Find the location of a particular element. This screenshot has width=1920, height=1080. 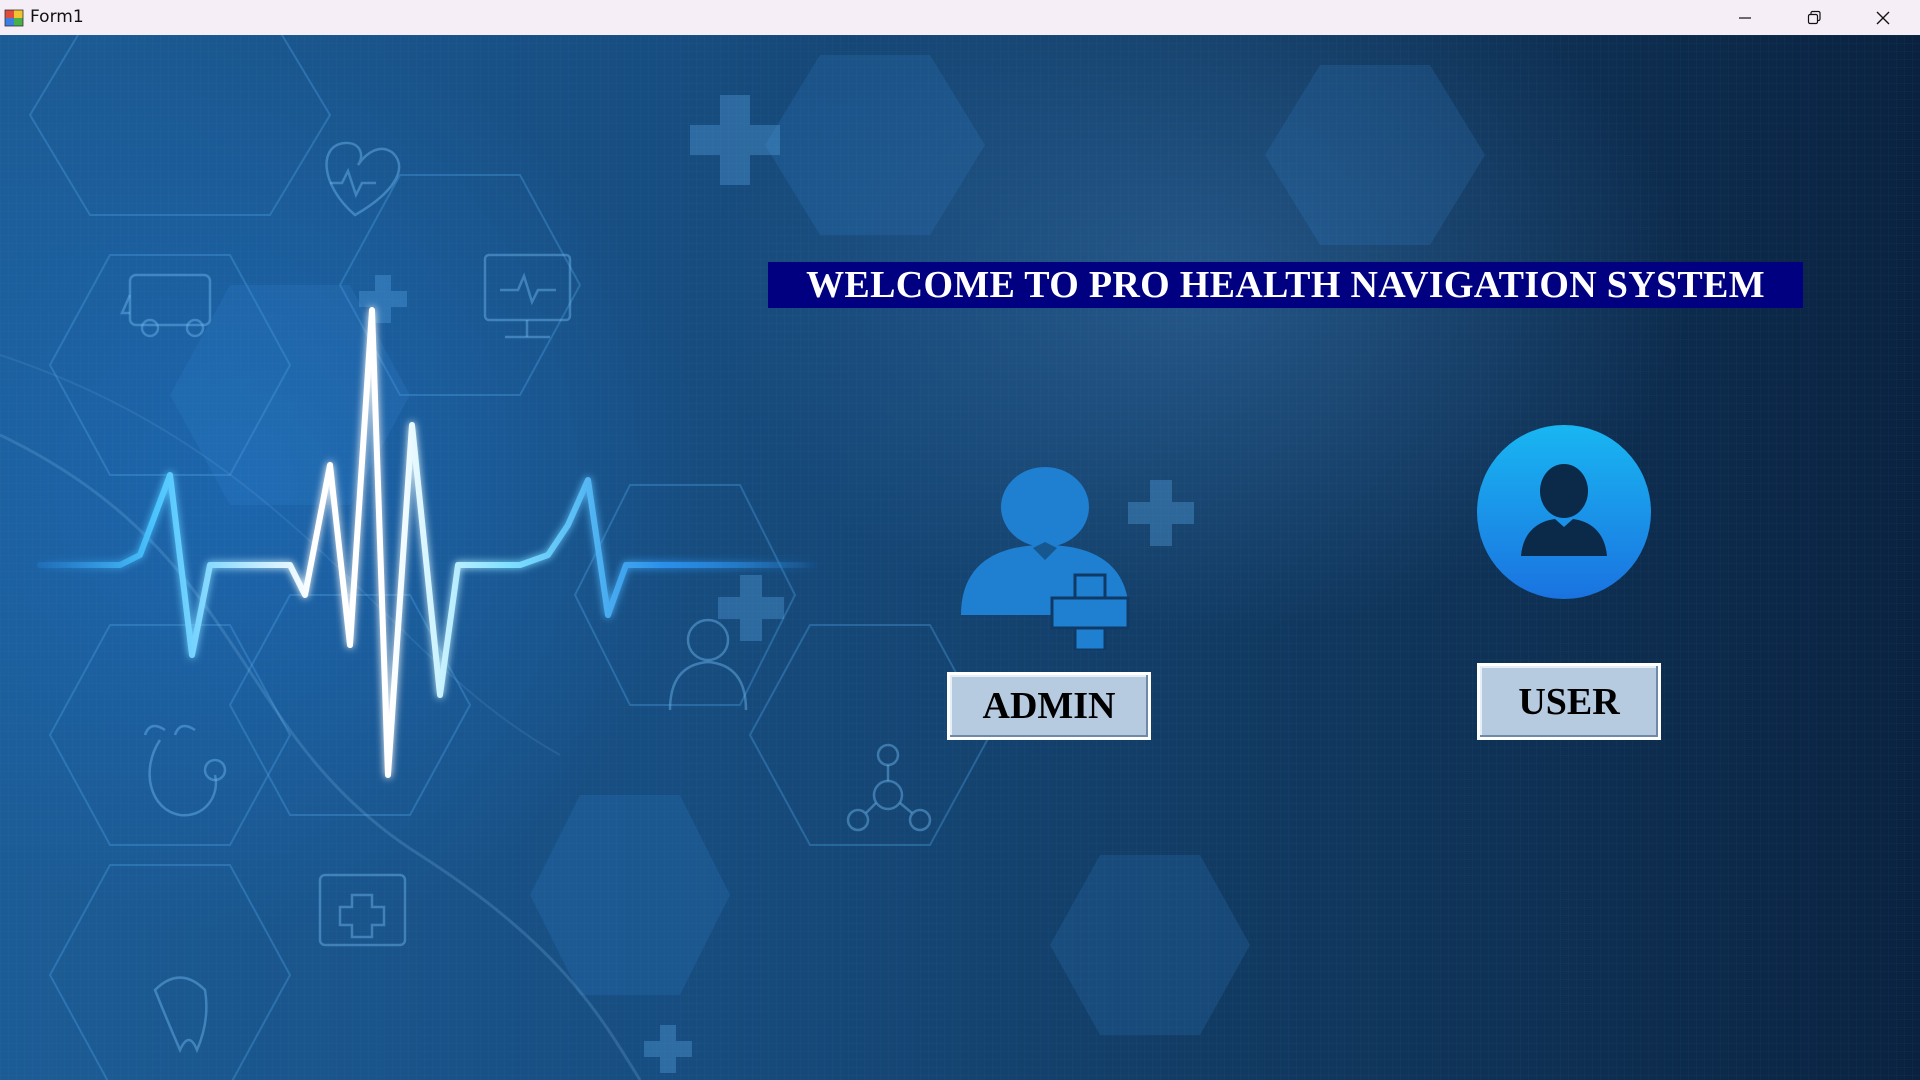

minimize-button is located at coordinates (1745, 17).